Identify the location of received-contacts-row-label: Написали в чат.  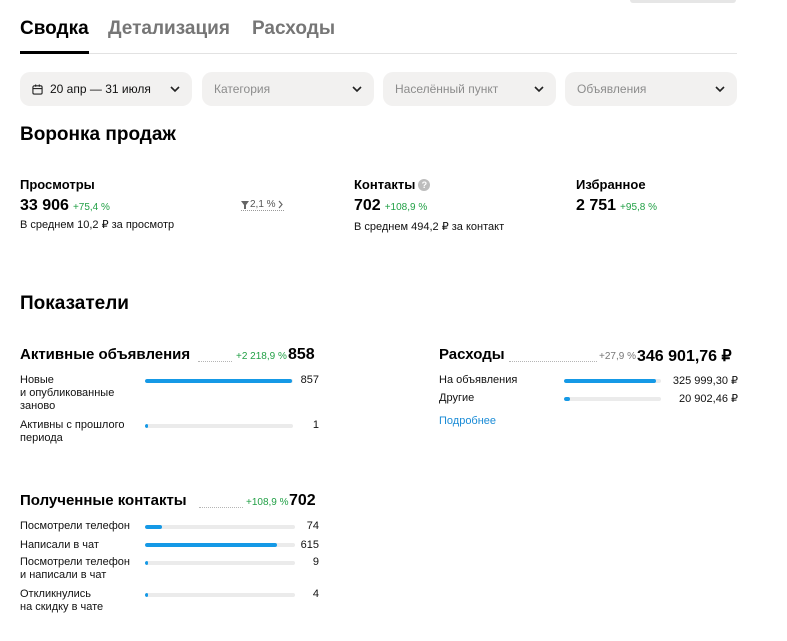
(59, 545).